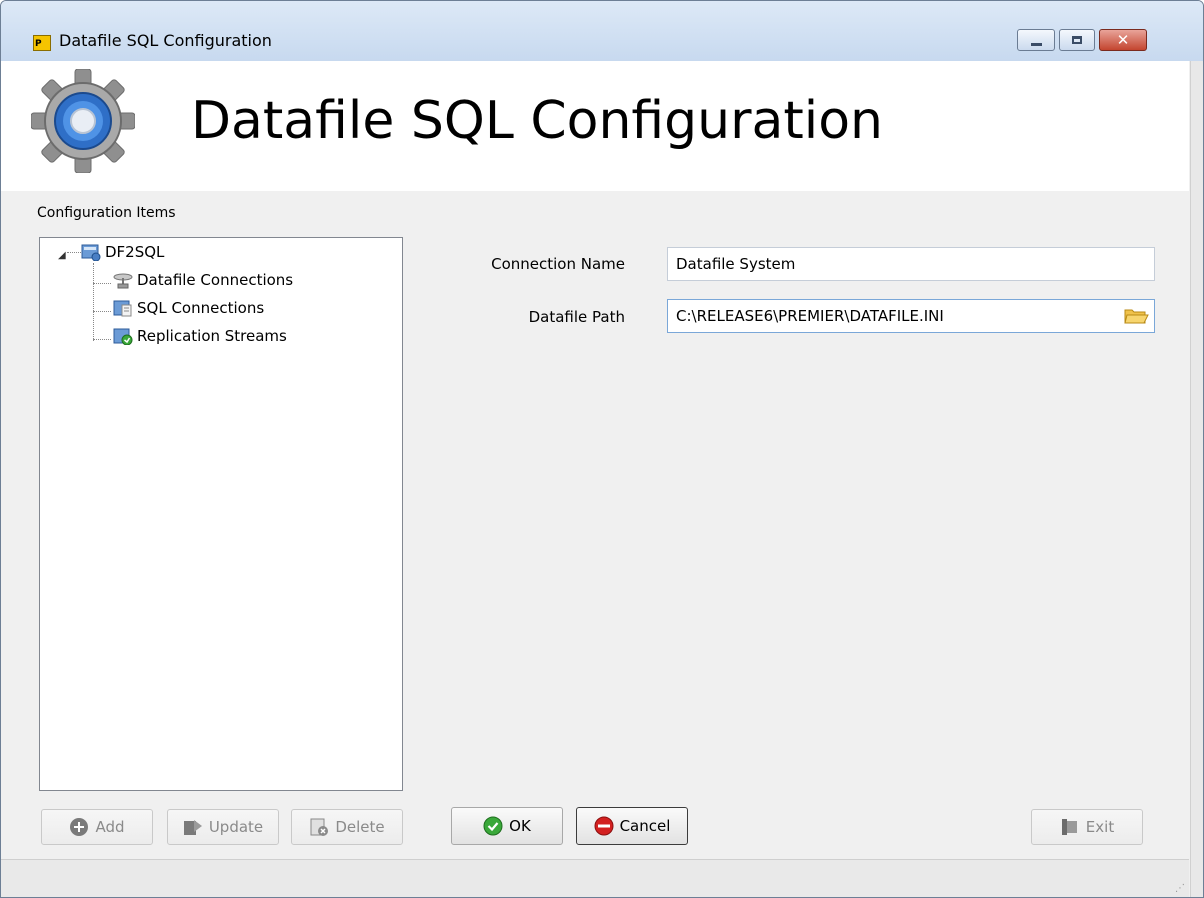 This screenshot has height=898, width=1204. Describe the element at coordinates (165, 40) in the screenshot. I see `window-title: Datafile SQL Configuration` at that location.